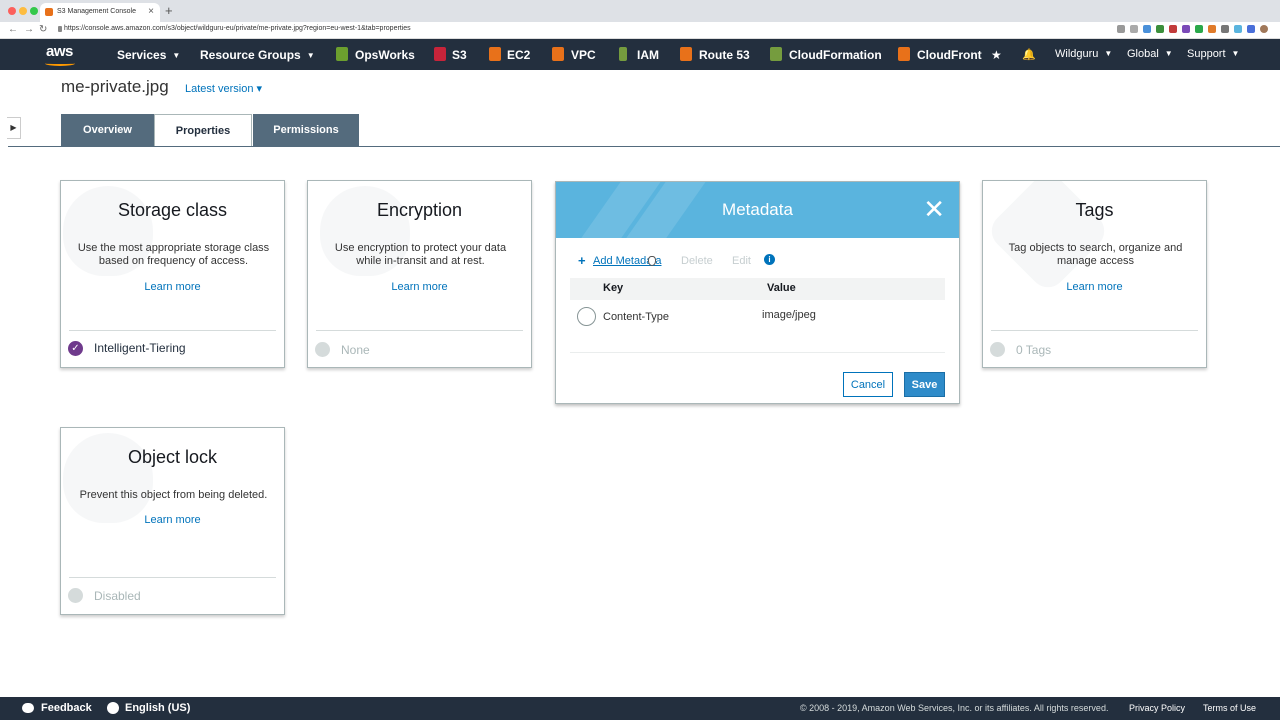 Image resolution: width=1280 pixels, height=720 pixels. What do you see at coordinates (13, 29) in the screenshot?
I see `back-arrow-icon: ←` at bounding box center [13, 29].